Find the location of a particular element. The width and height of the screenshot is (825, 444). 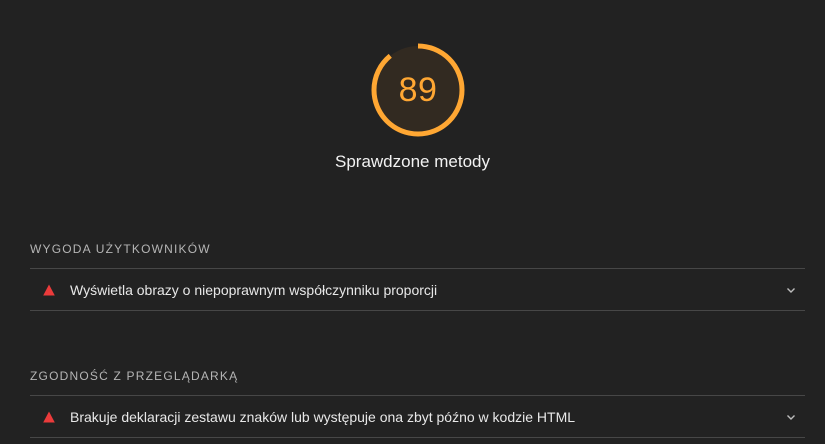

score-gauge: 89 is located at coordinates (418, 90).